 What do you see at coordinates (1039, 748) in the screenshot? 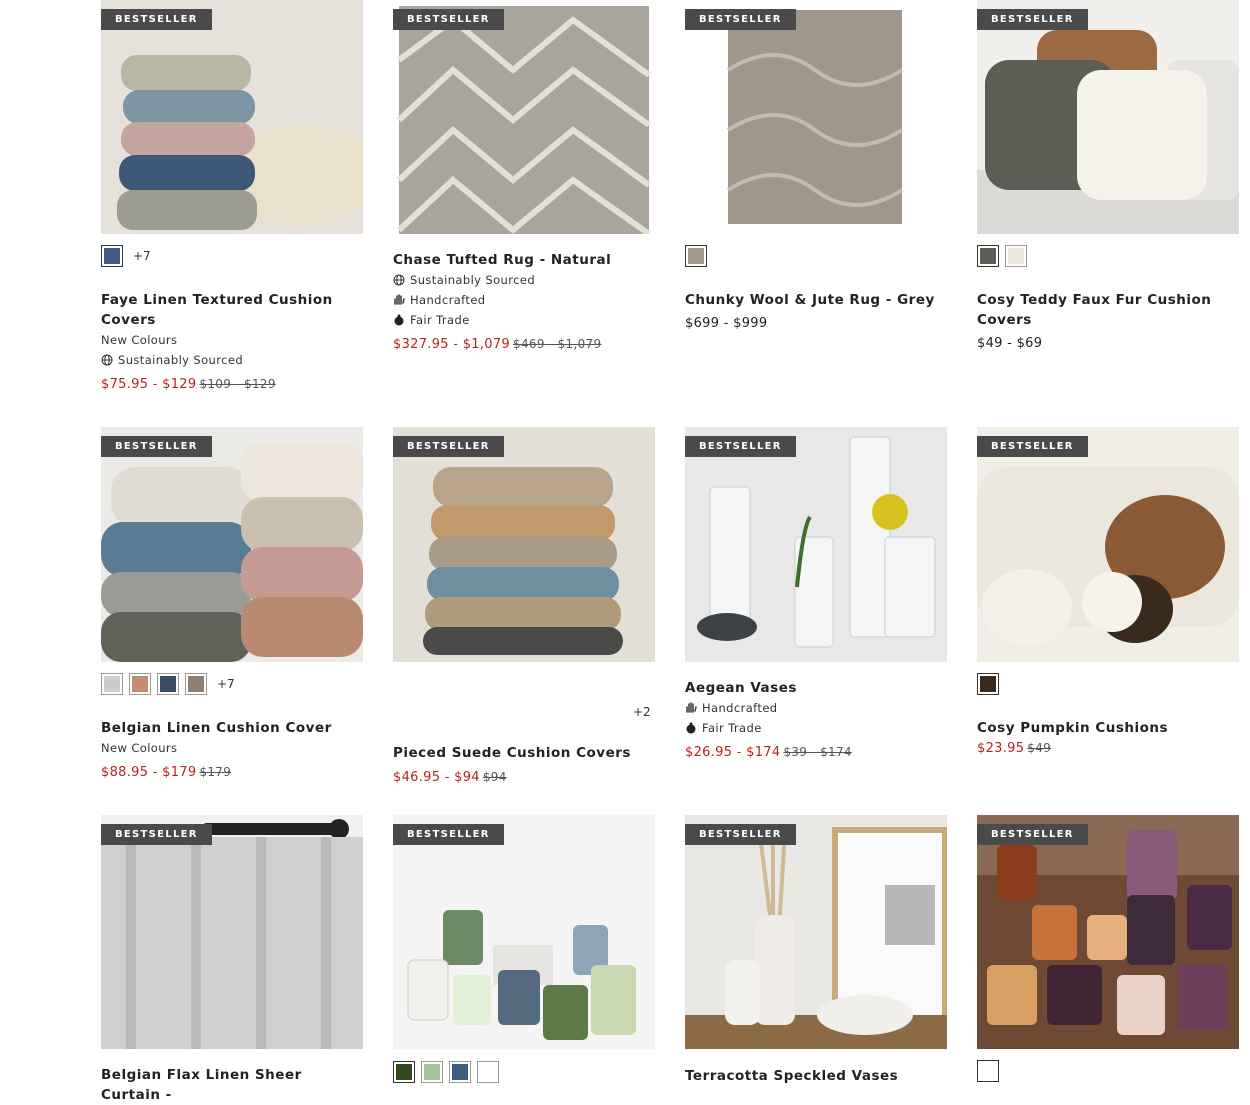
I see `original-price: $49` at bounding box center [1039, 748].